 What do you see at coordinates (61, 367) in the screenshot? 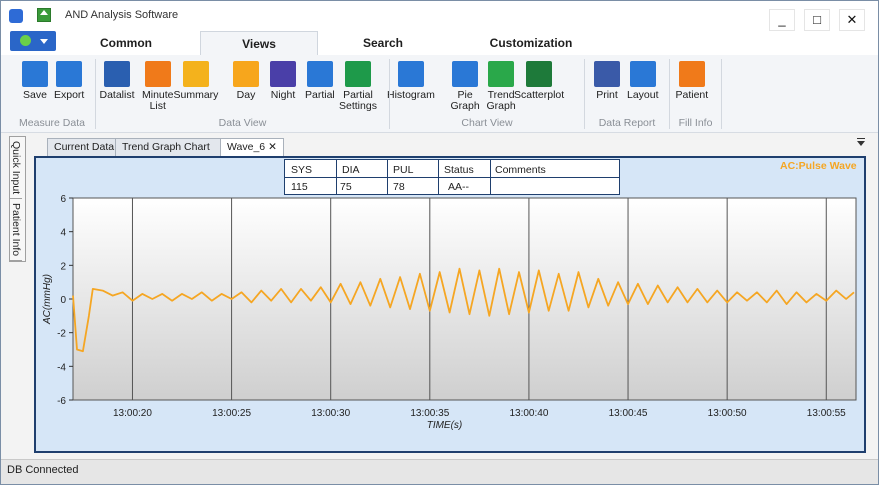
I see `y-tick-label: -4` at bounding box center [61, 367].